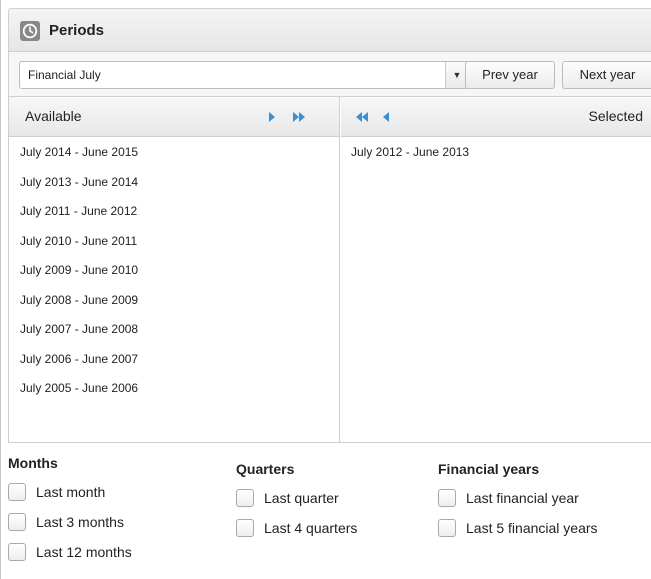 The height and width of the screenshot is (579, 651). Describe the element at coordinates (615, 116) in the screenshot. I see `selected-header-label: Selected` at that location.